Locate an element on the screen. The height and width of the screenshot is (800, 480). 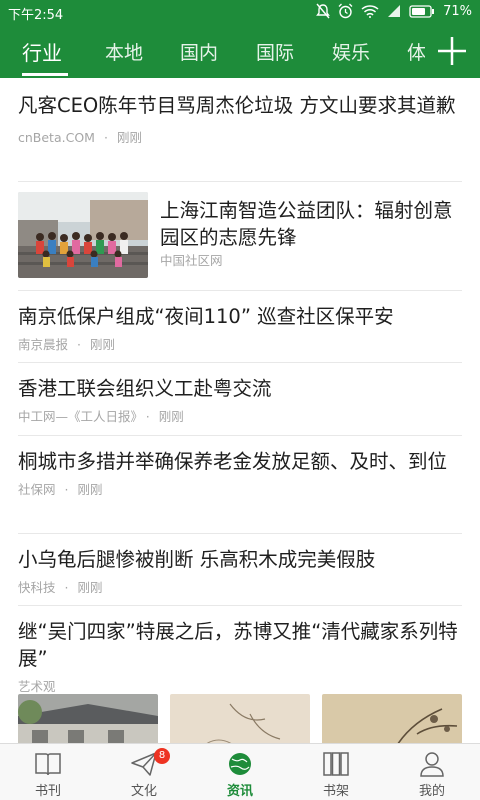
tab-entertainment: 娱乐 is located at coordinates (351, 51).